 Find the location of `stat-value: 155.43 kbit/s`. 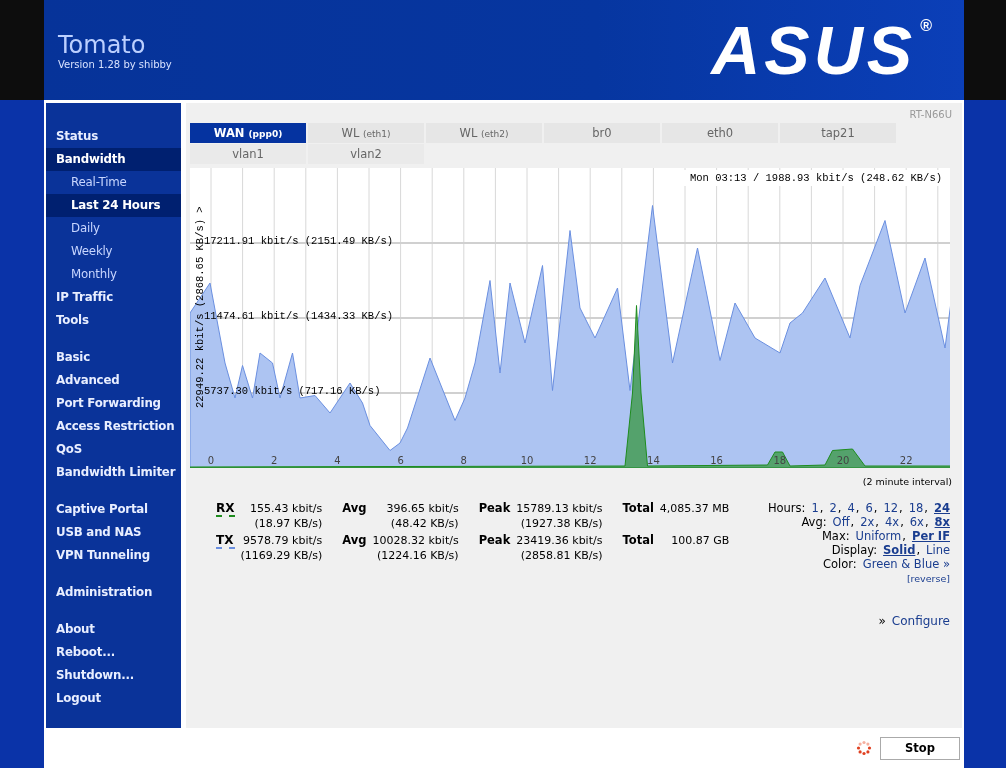

stat-value: 155.43 kbit/s is located at coordinates (286, 508).